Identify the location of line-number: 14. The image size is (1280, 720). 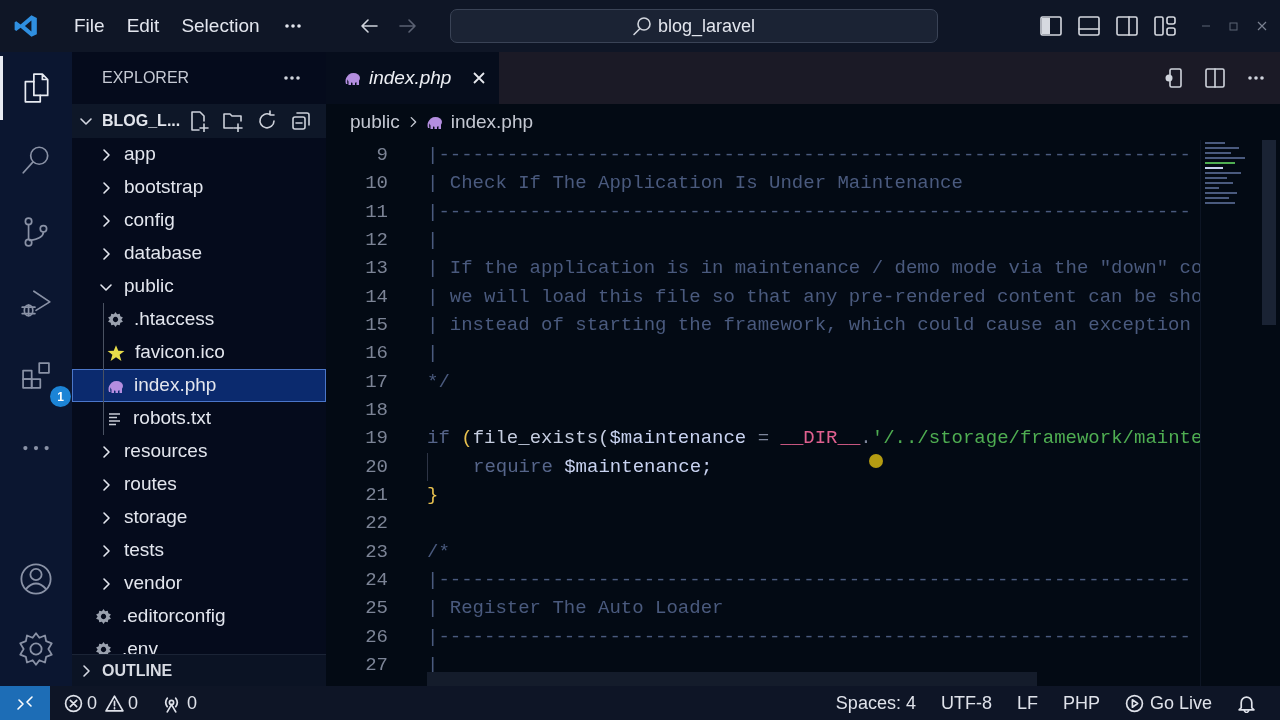
(376, 297).